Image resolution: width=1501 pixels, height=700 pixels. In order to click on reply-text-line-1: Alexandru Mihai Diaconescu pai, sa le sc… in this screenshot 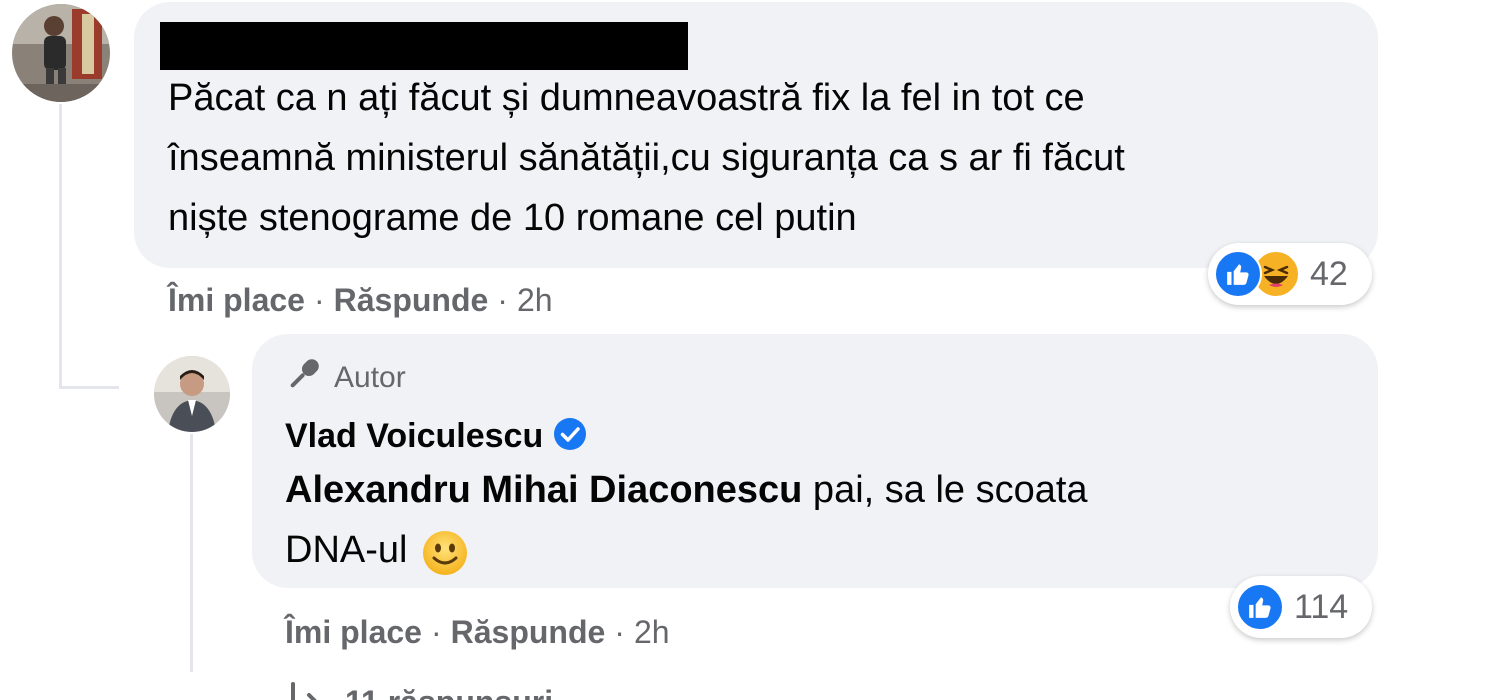, I will do `click(686, 490)`.